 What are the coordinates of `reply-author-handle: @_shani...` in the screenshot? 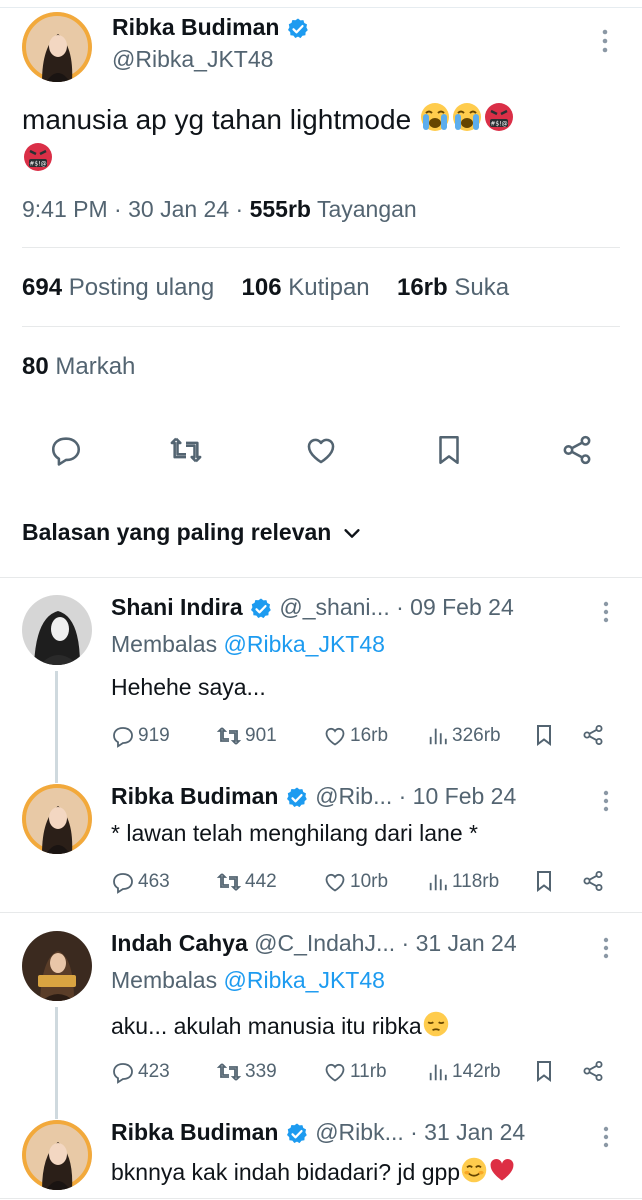 It's located at (334, 607).